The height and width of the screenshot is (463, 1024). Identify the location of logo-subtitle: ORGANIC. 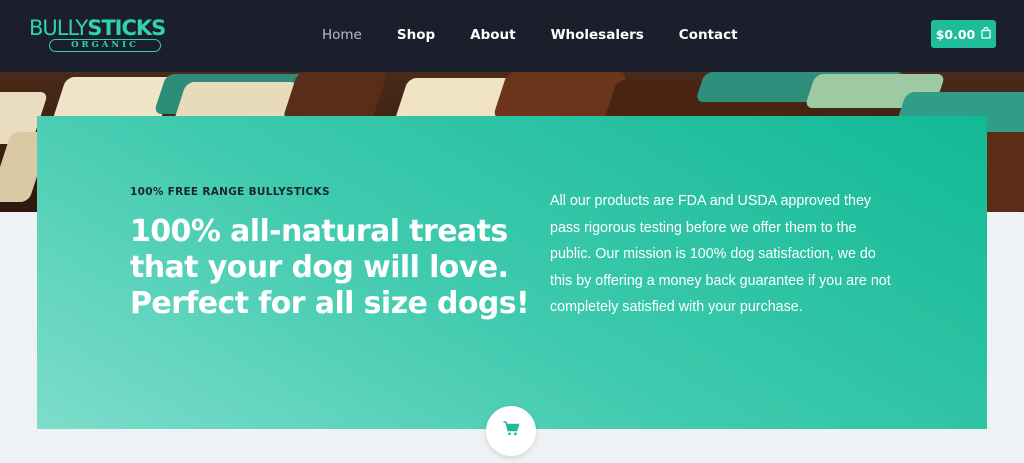
(105, 45).